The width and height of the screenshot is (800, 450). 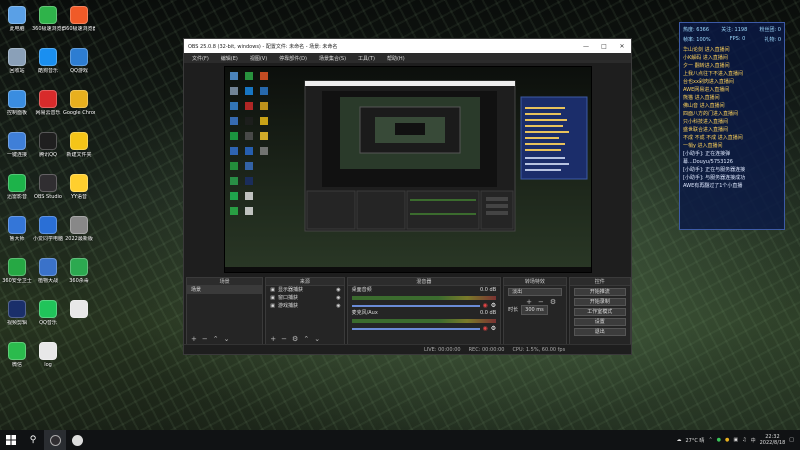 I want to click on desktop-icon: 视频剪辑, so click(x=17, y=313).